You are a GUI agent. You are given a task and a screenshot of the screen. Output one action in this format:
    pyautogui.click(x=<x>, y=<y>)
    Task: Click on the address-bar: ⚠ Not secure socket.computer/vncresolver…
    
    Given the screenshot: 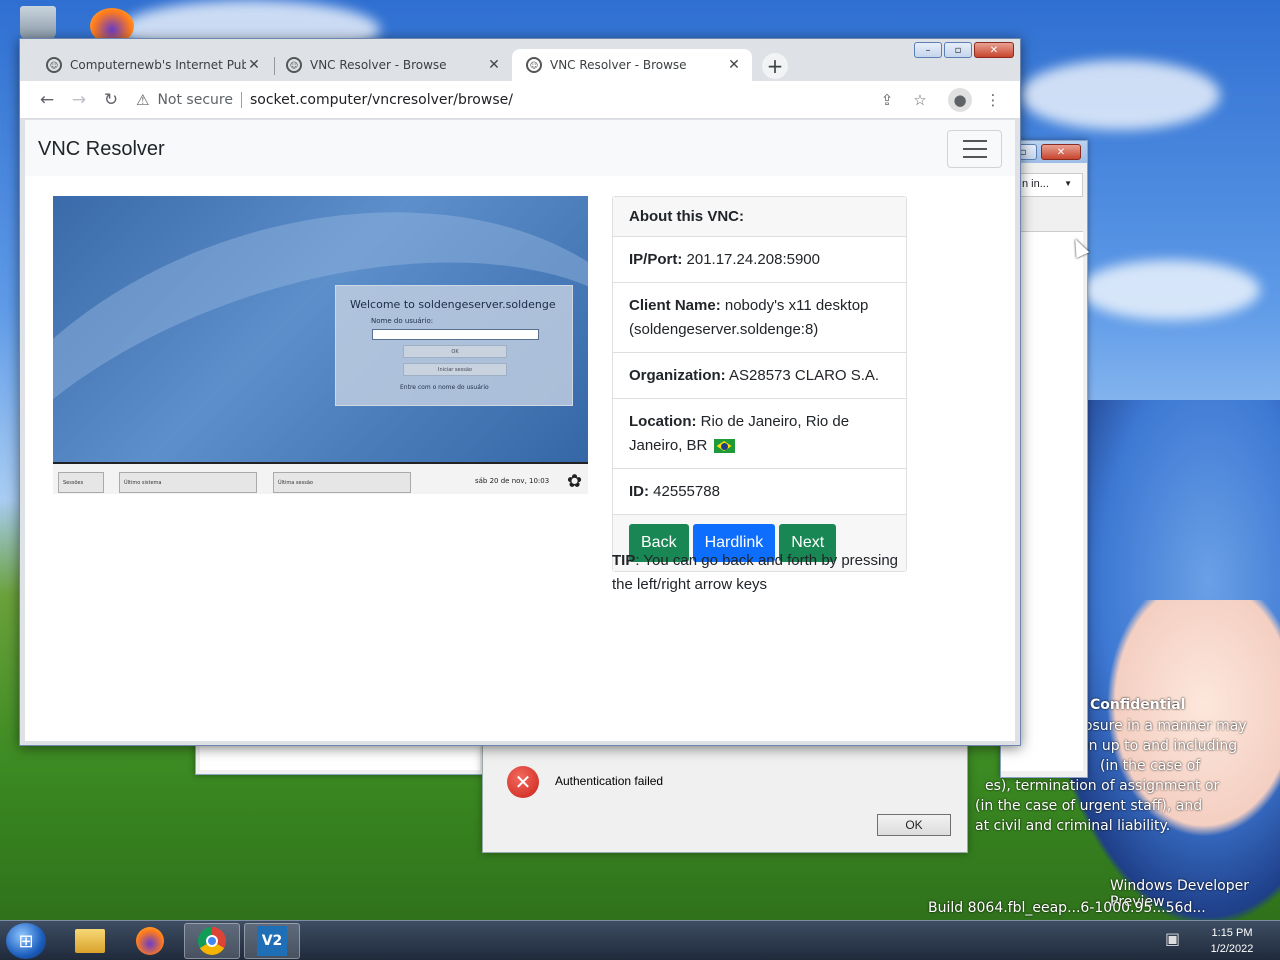 What is the action you would take?
    pyautogui.click(x=517, y=100)
    